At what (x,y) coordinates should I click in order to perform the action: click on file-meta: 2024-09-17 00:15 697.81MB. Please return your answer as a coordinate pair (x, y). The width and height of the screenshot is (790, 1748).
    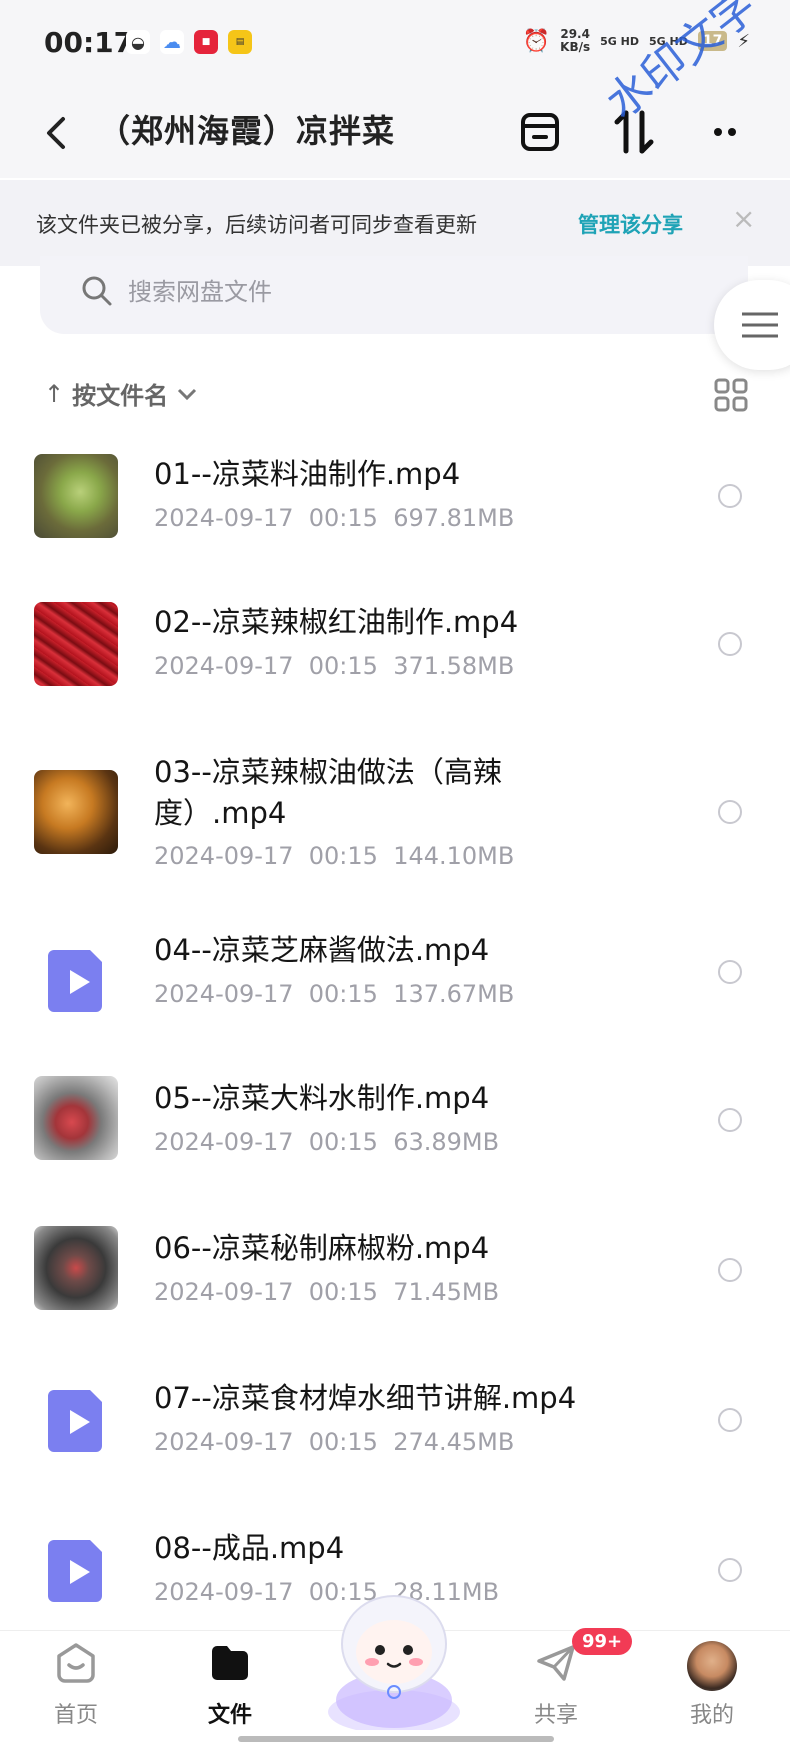
    Looking at the image, I should click on (334, 518).